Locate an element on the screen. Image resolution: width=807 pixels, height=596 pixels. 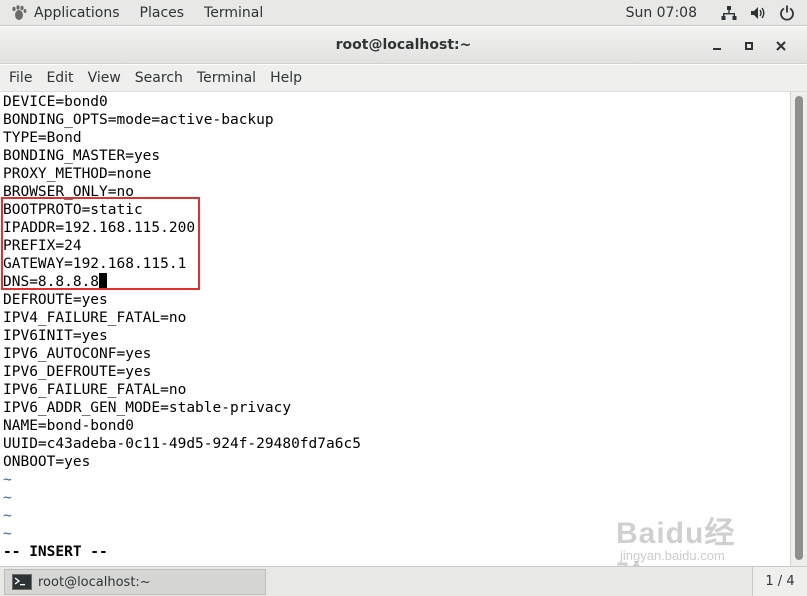
minimize-button is located at coordinates (717, 46).